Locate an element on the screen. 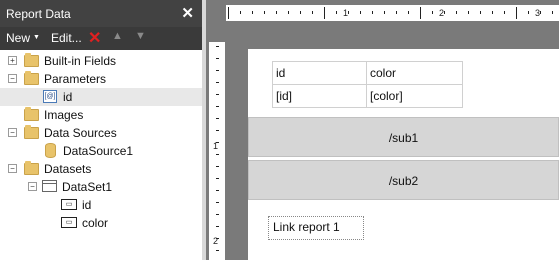 Image resolution: width=559 pixels, height=260 pixels. table-row: [id] [color] is located at coordinates (367, 96).